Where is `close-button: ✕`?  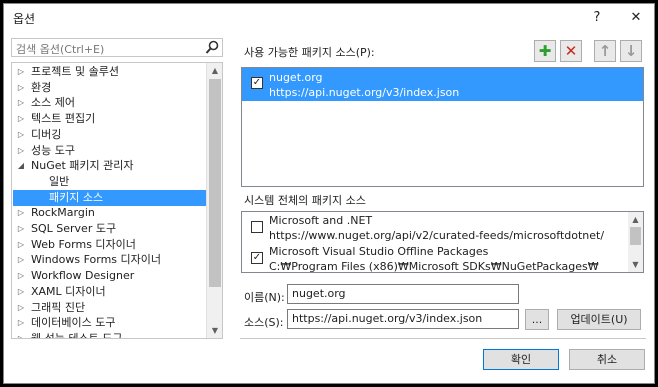 close-button: ✕ is located at coordinates (636, 18).